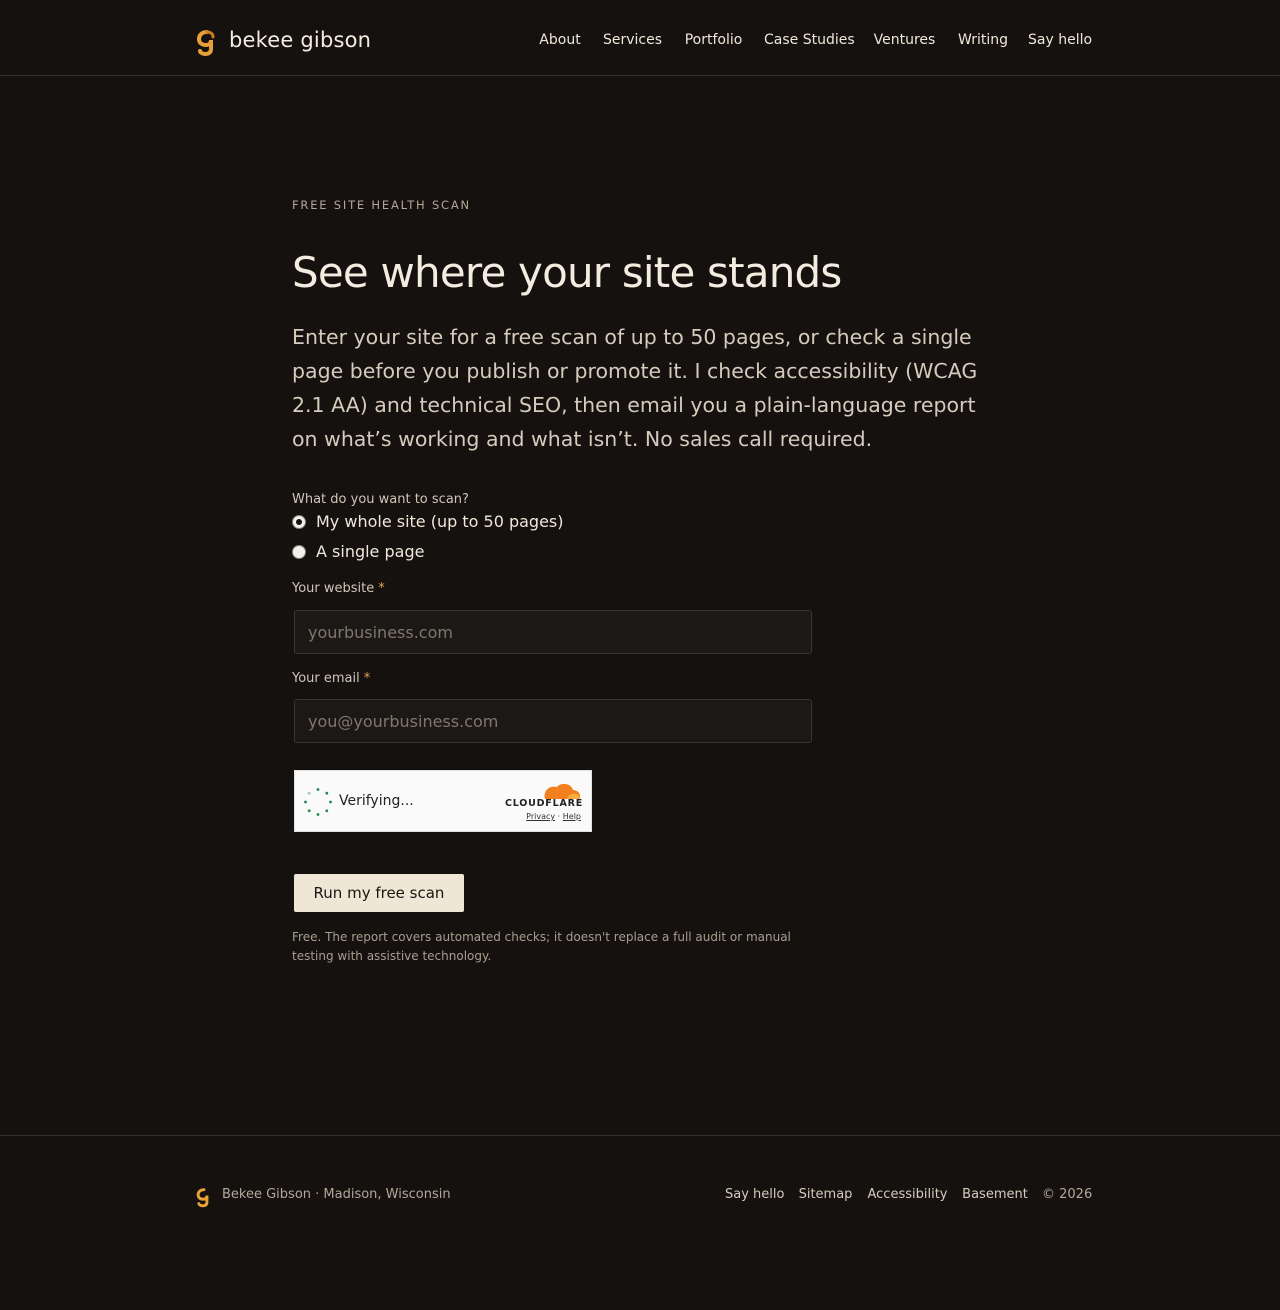 The width and height of the screenshot is (1280, 1310). What do you see at coordinates (907, 1198) in the screenshot?
I see `footer-accessibility-link: Accessibility` at bounding box center [907, 1198].